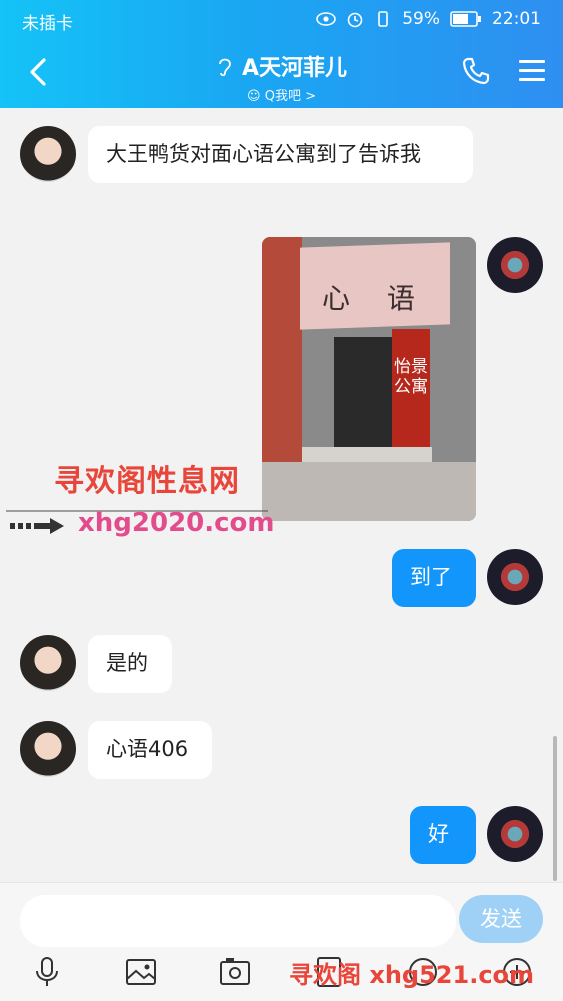 Image resolution: width=563 pixels, height=1001 pixels. What do you see at coordinates (501, 919) in the screenshot?
I see `send-button: 发送` at bounding box center [501, 919].